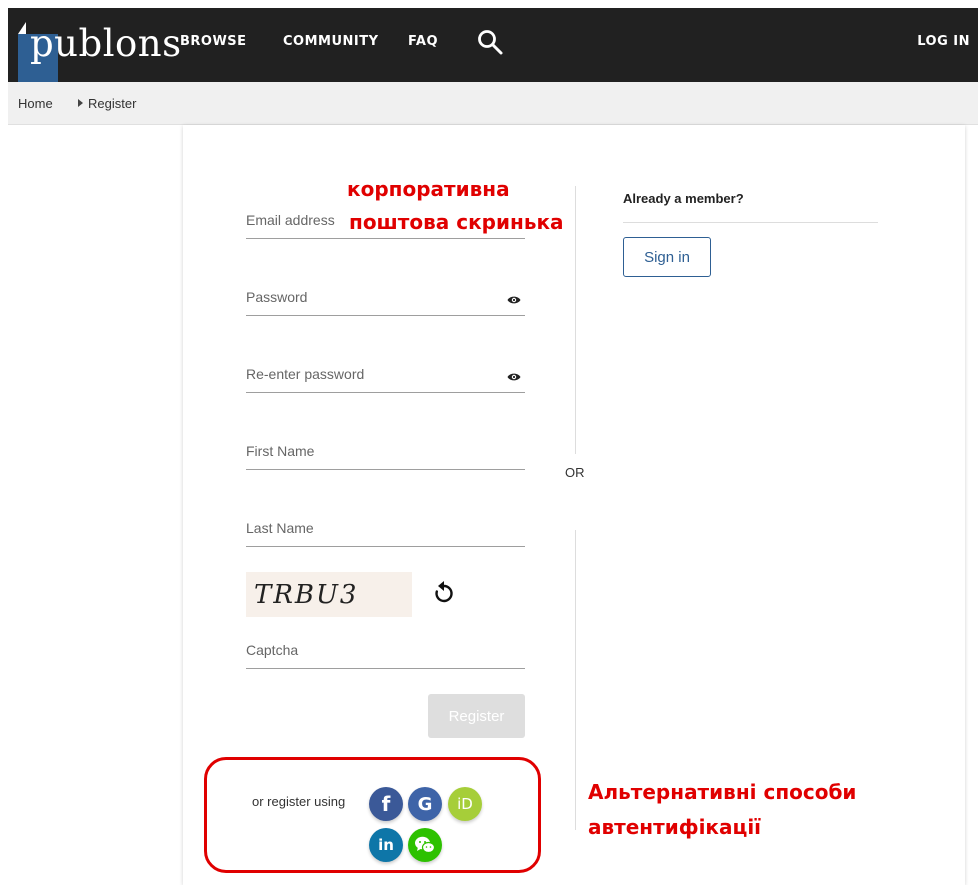 This screenshot has width=978, height=885. I want to click on refresh-captcha-icon, so click(444, 593).